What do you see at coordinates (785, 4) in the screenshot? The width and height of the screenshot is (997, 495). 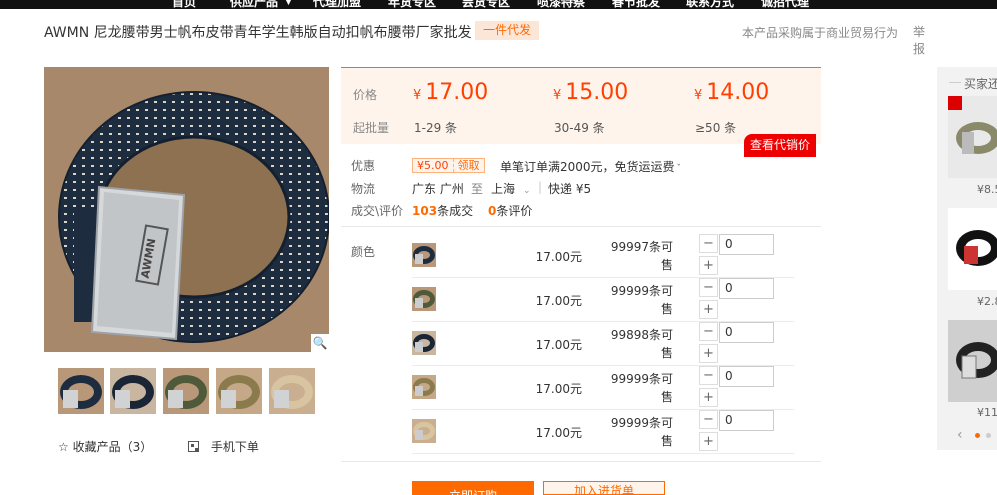 I see `nav-item-recruit: 诚招代理` at bounding box center [785, 4].